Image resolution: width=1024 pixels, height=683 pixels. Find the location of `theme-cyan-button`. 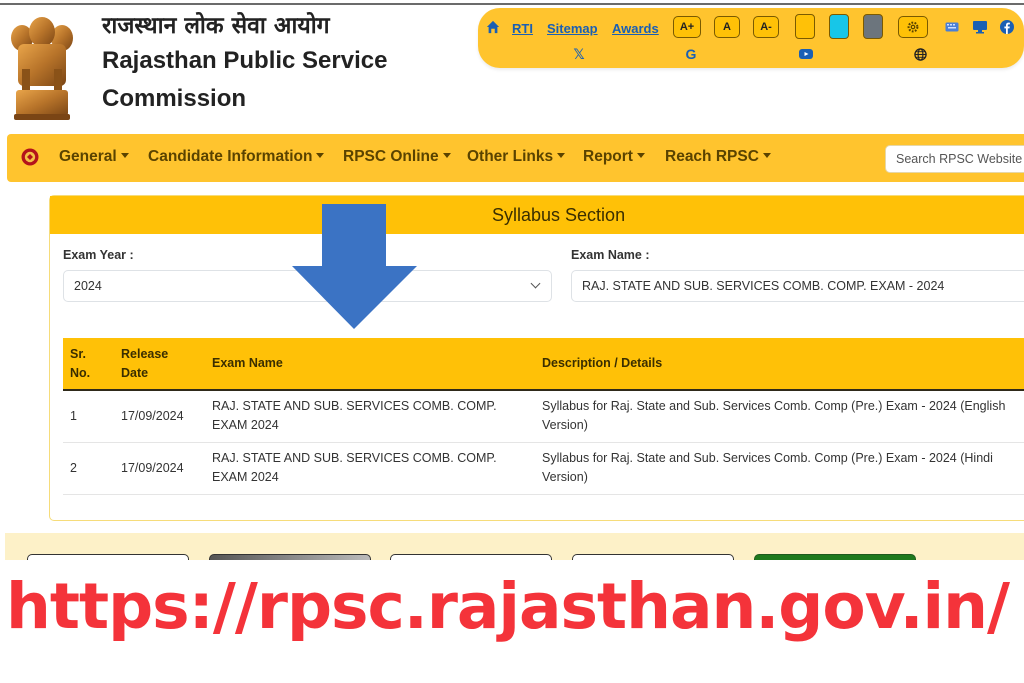

theme-cyan-button is located at coordinates (839, 26).